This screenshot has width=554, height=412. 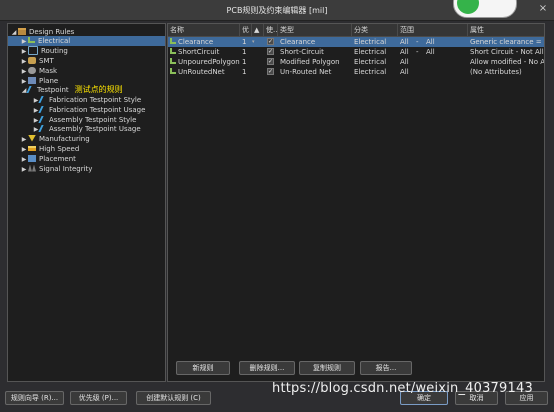 What do you see at coordinates (196, 42) in the screenshot?
I see `rule-name: Clearance` at bounding box center [196, 42].